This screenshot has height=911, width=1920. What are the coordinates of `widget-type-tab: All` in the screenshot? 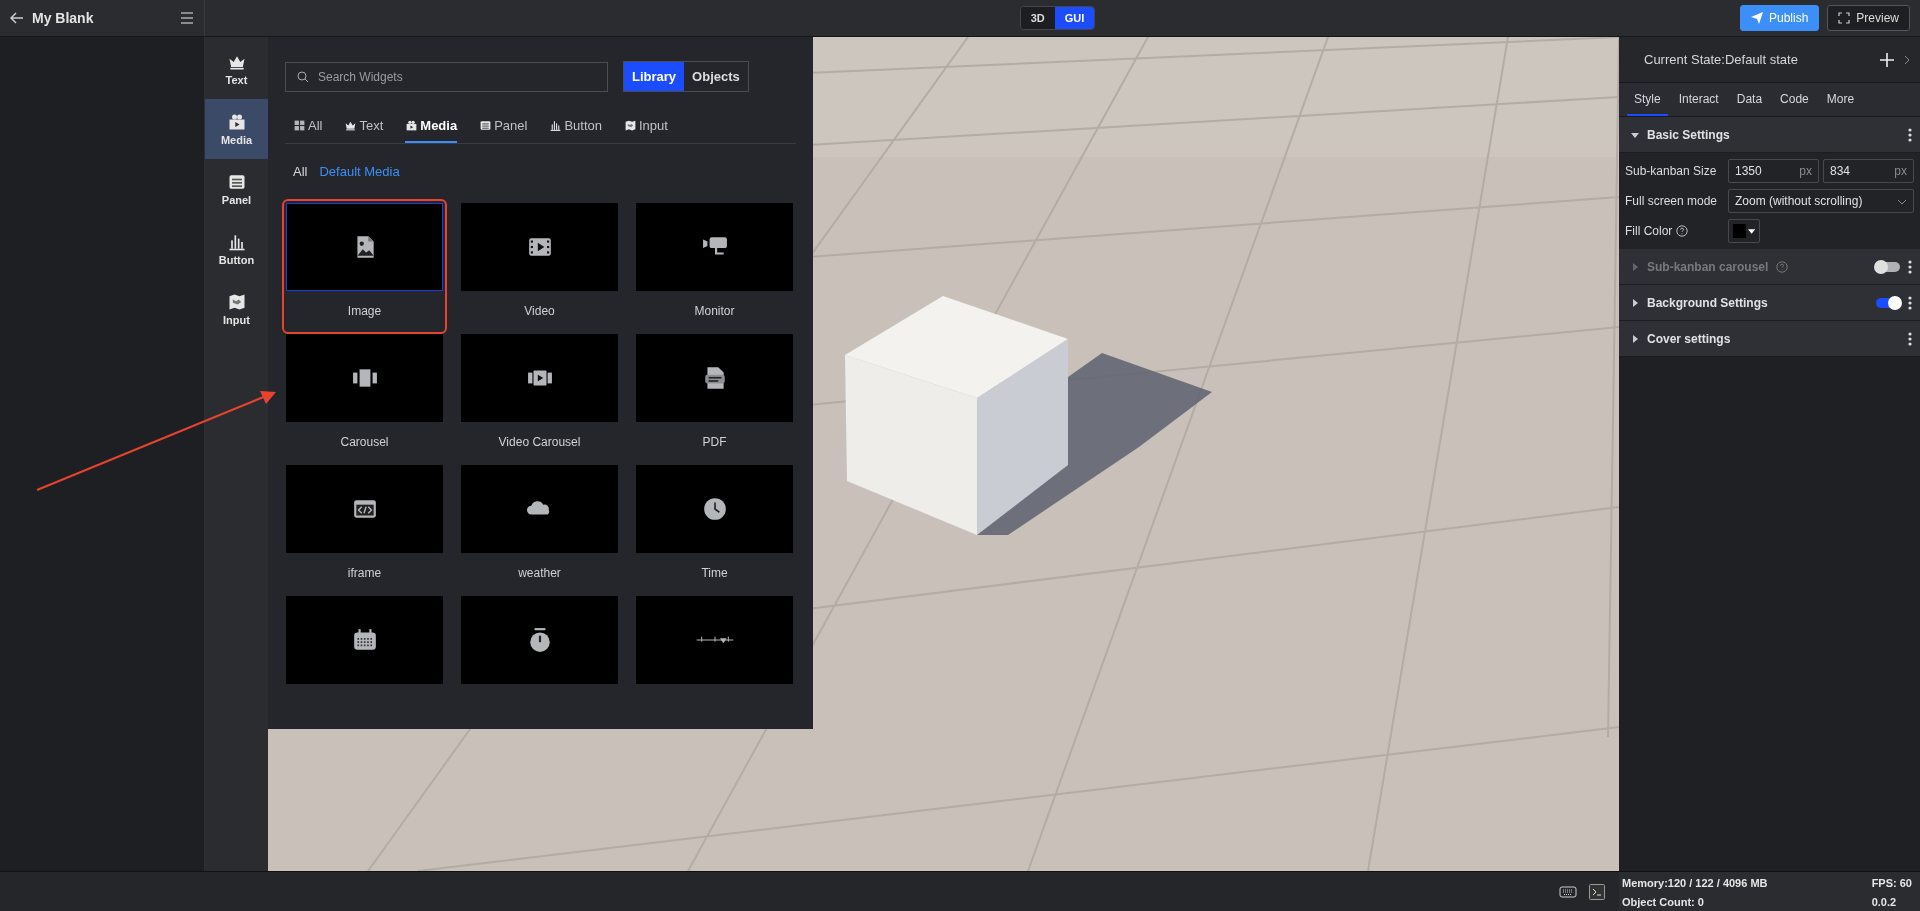 It's located at (308, 127).